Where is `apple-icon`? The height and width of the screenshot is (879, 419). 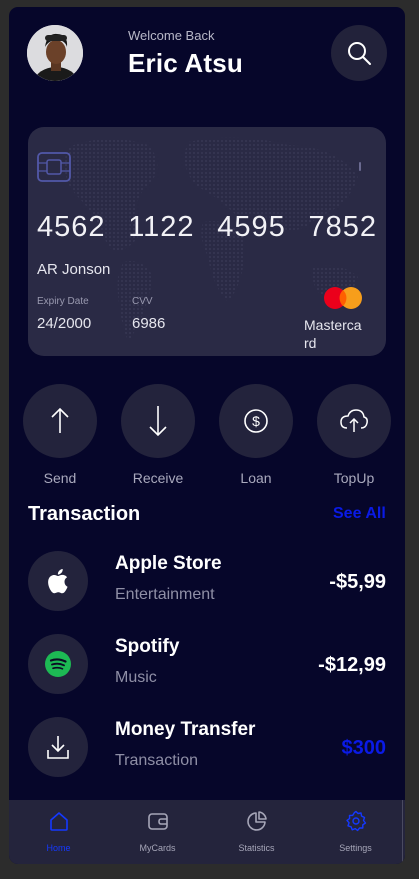 apple-icon is located at coordinates (58, 581).